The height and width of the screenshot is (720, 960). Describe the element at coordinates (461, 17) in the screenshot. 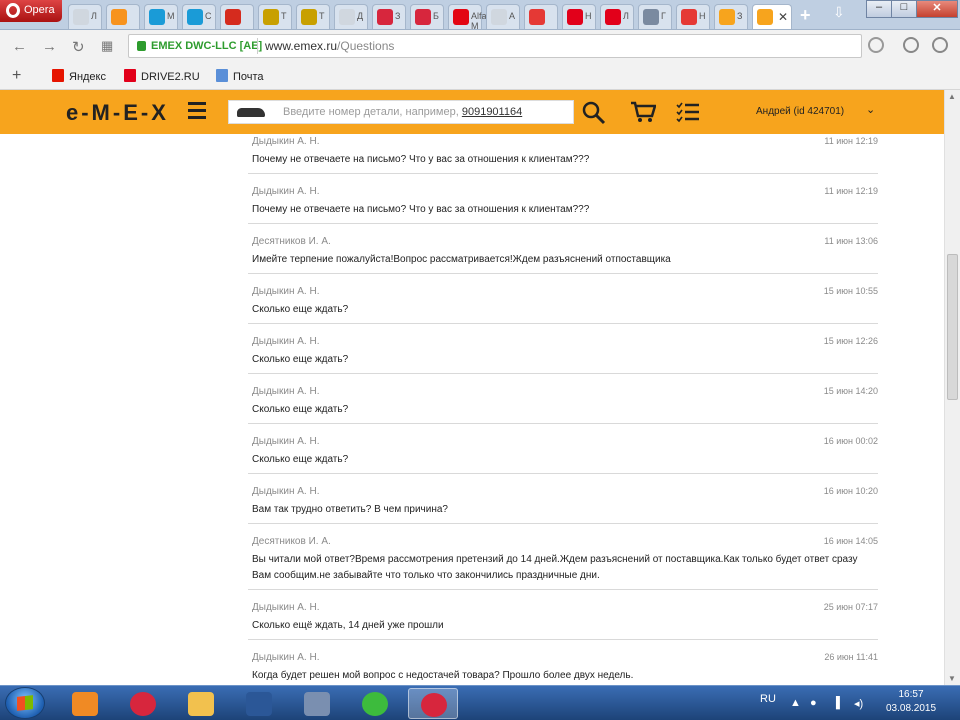

I see `alfa-icon` at that location.